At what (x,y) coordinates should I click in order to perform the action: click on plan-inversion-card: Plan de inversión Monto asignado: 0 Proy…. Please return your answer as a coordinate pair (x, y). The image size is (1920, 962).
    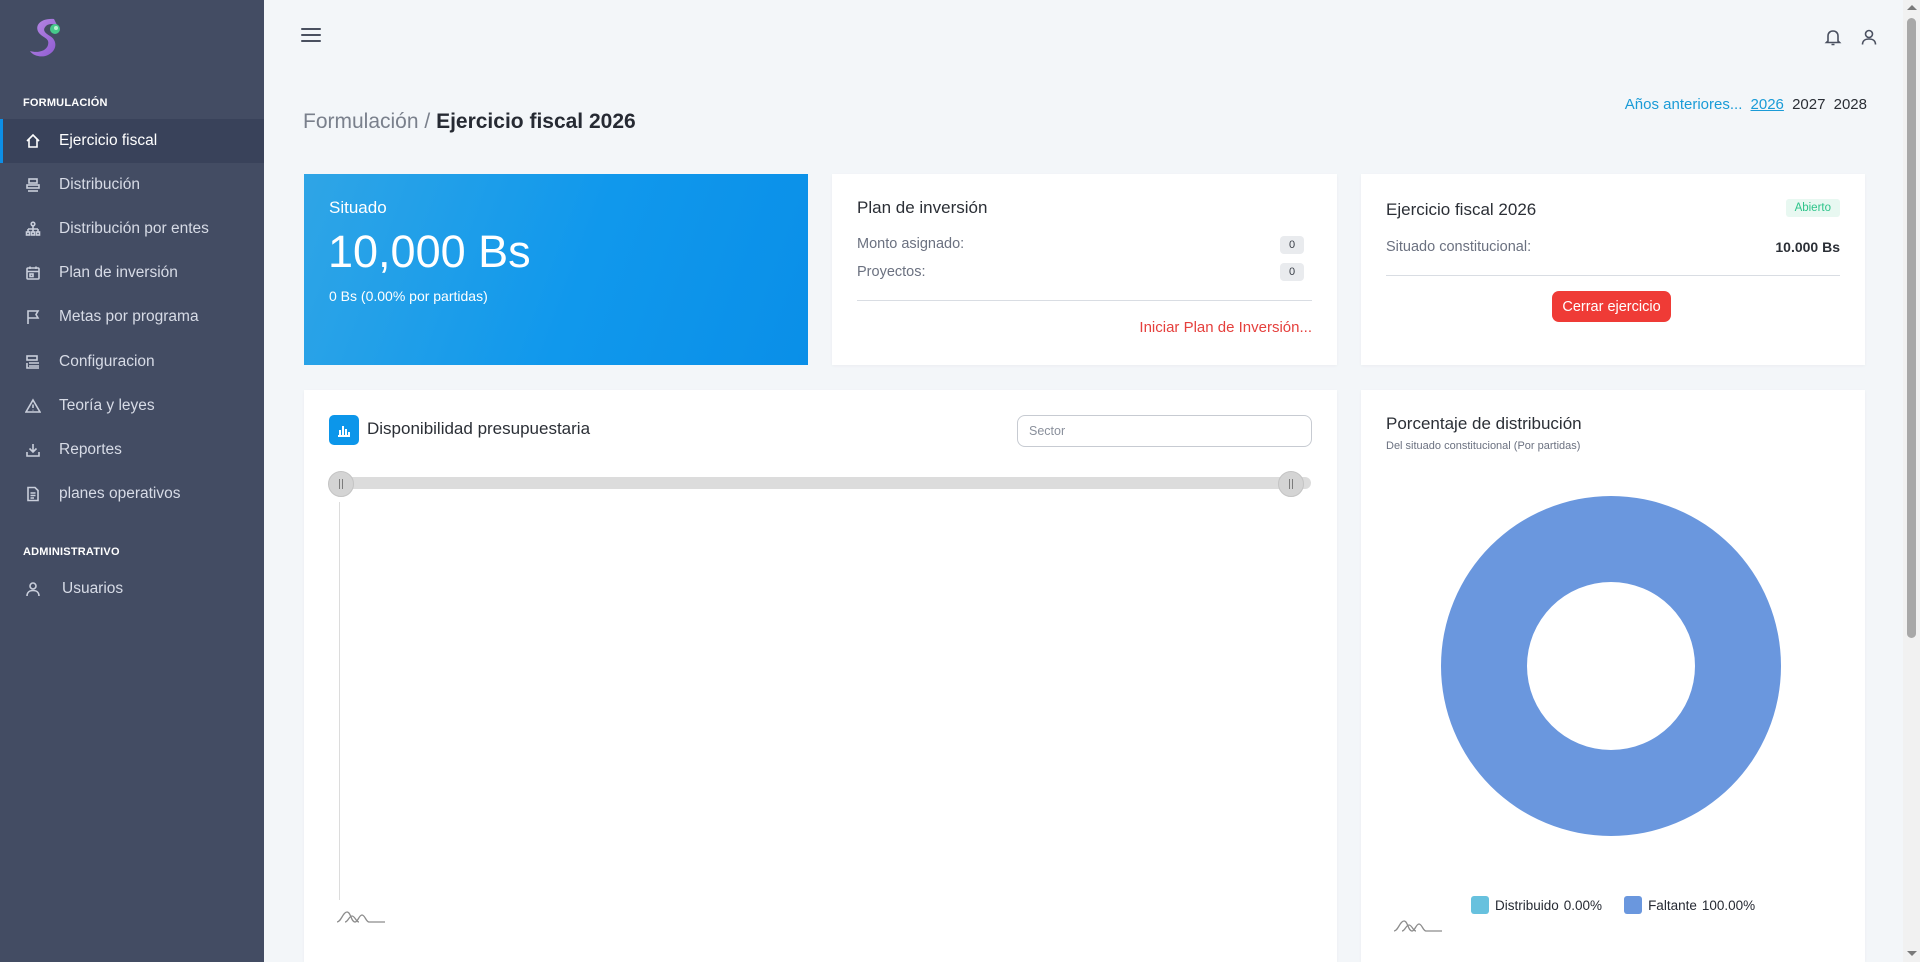
    Looking at the image, I should click on (1084, 269).